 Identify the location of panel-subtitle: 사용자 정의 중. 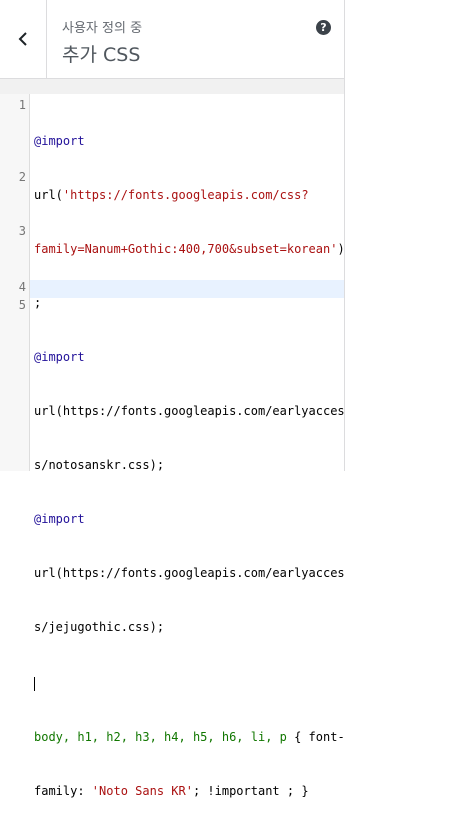
(102, 28).